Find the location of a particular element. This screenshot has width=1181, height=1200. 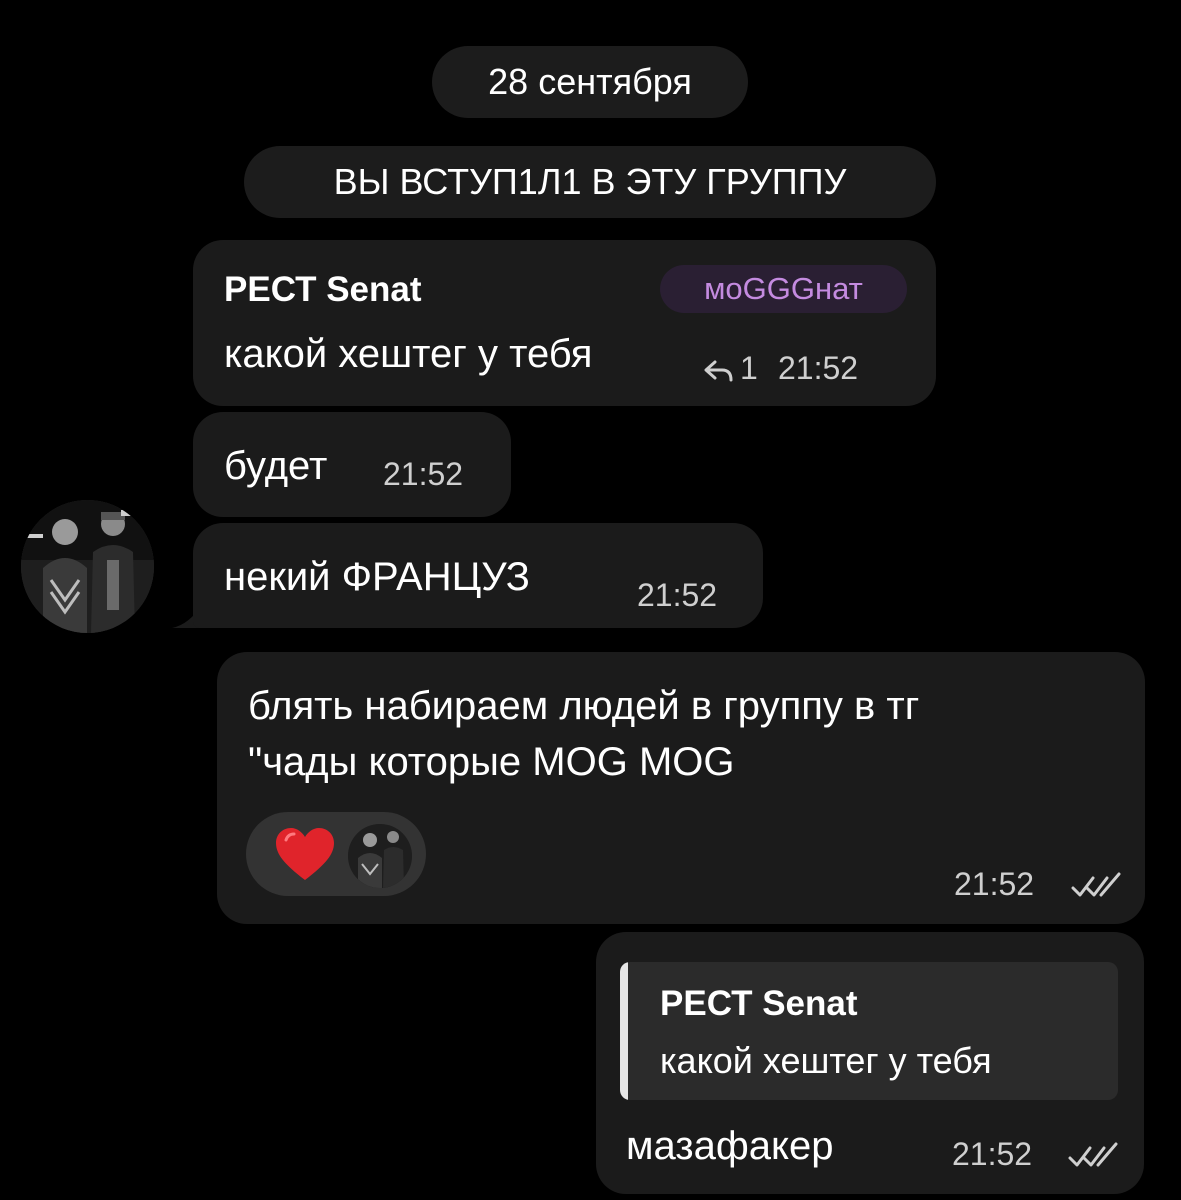

message-text-line-2: "чады которые MOG MOG is located at coordinates (491, 762).